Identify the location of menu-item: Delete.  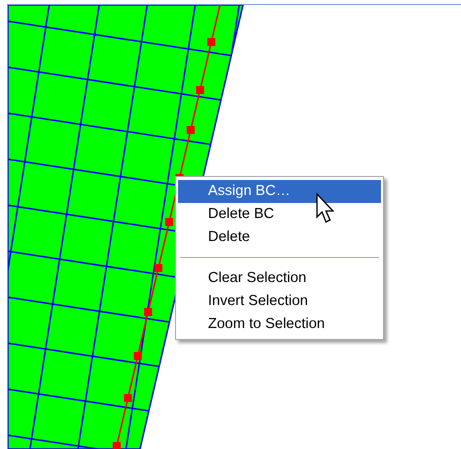
(279, 237).